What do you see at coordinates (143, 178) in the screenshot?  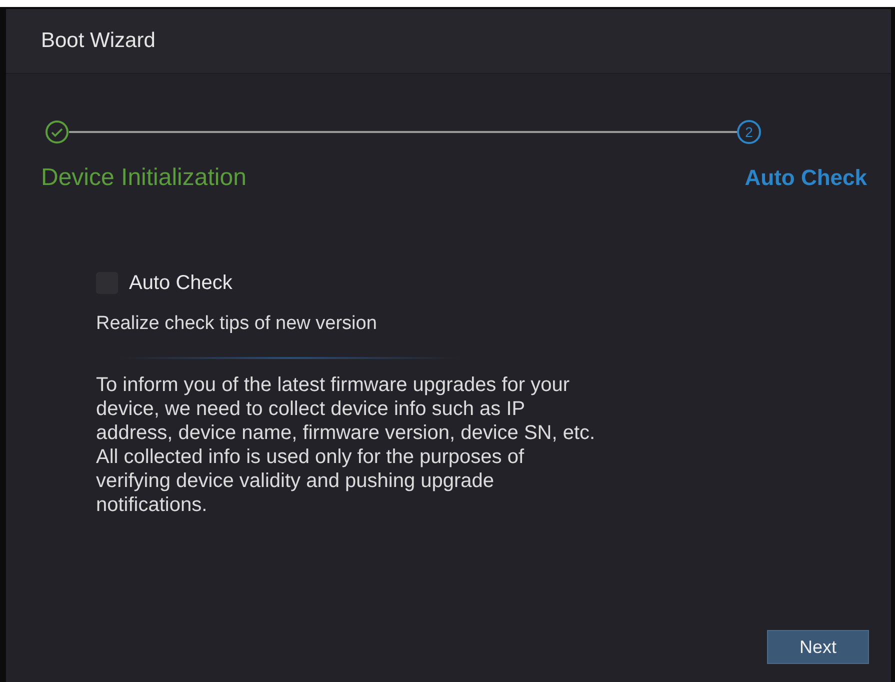 I see `step-label: Device Initialization` at bounding box center [143, 178].